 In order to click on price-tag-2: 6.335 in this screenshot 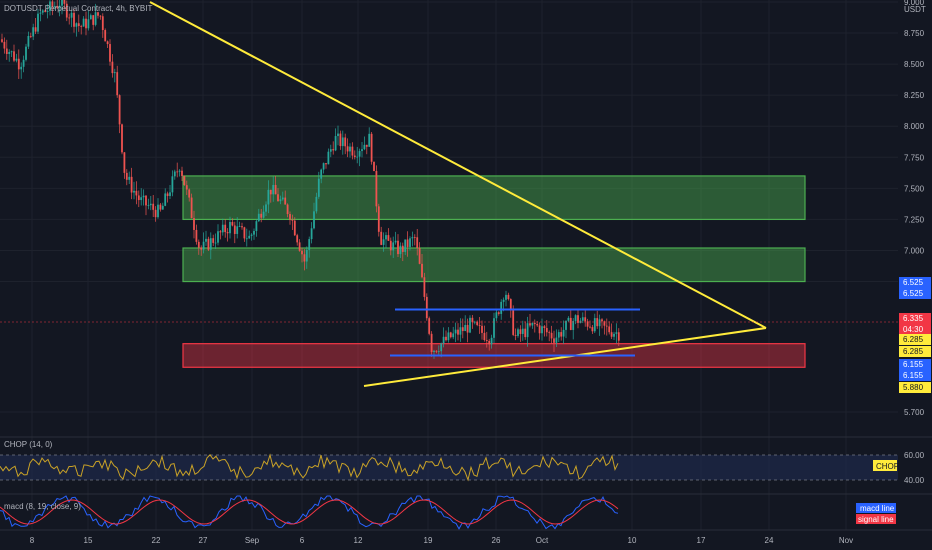, I will do `click(913, 318)`.